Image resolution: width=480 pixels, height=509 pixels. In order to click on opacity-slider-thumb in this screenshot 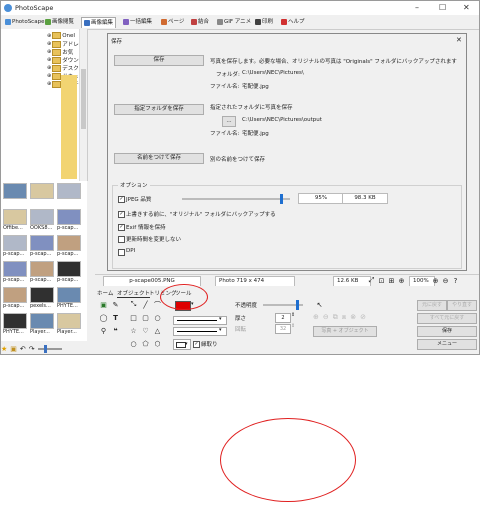, I will do `click(298, 305)`.